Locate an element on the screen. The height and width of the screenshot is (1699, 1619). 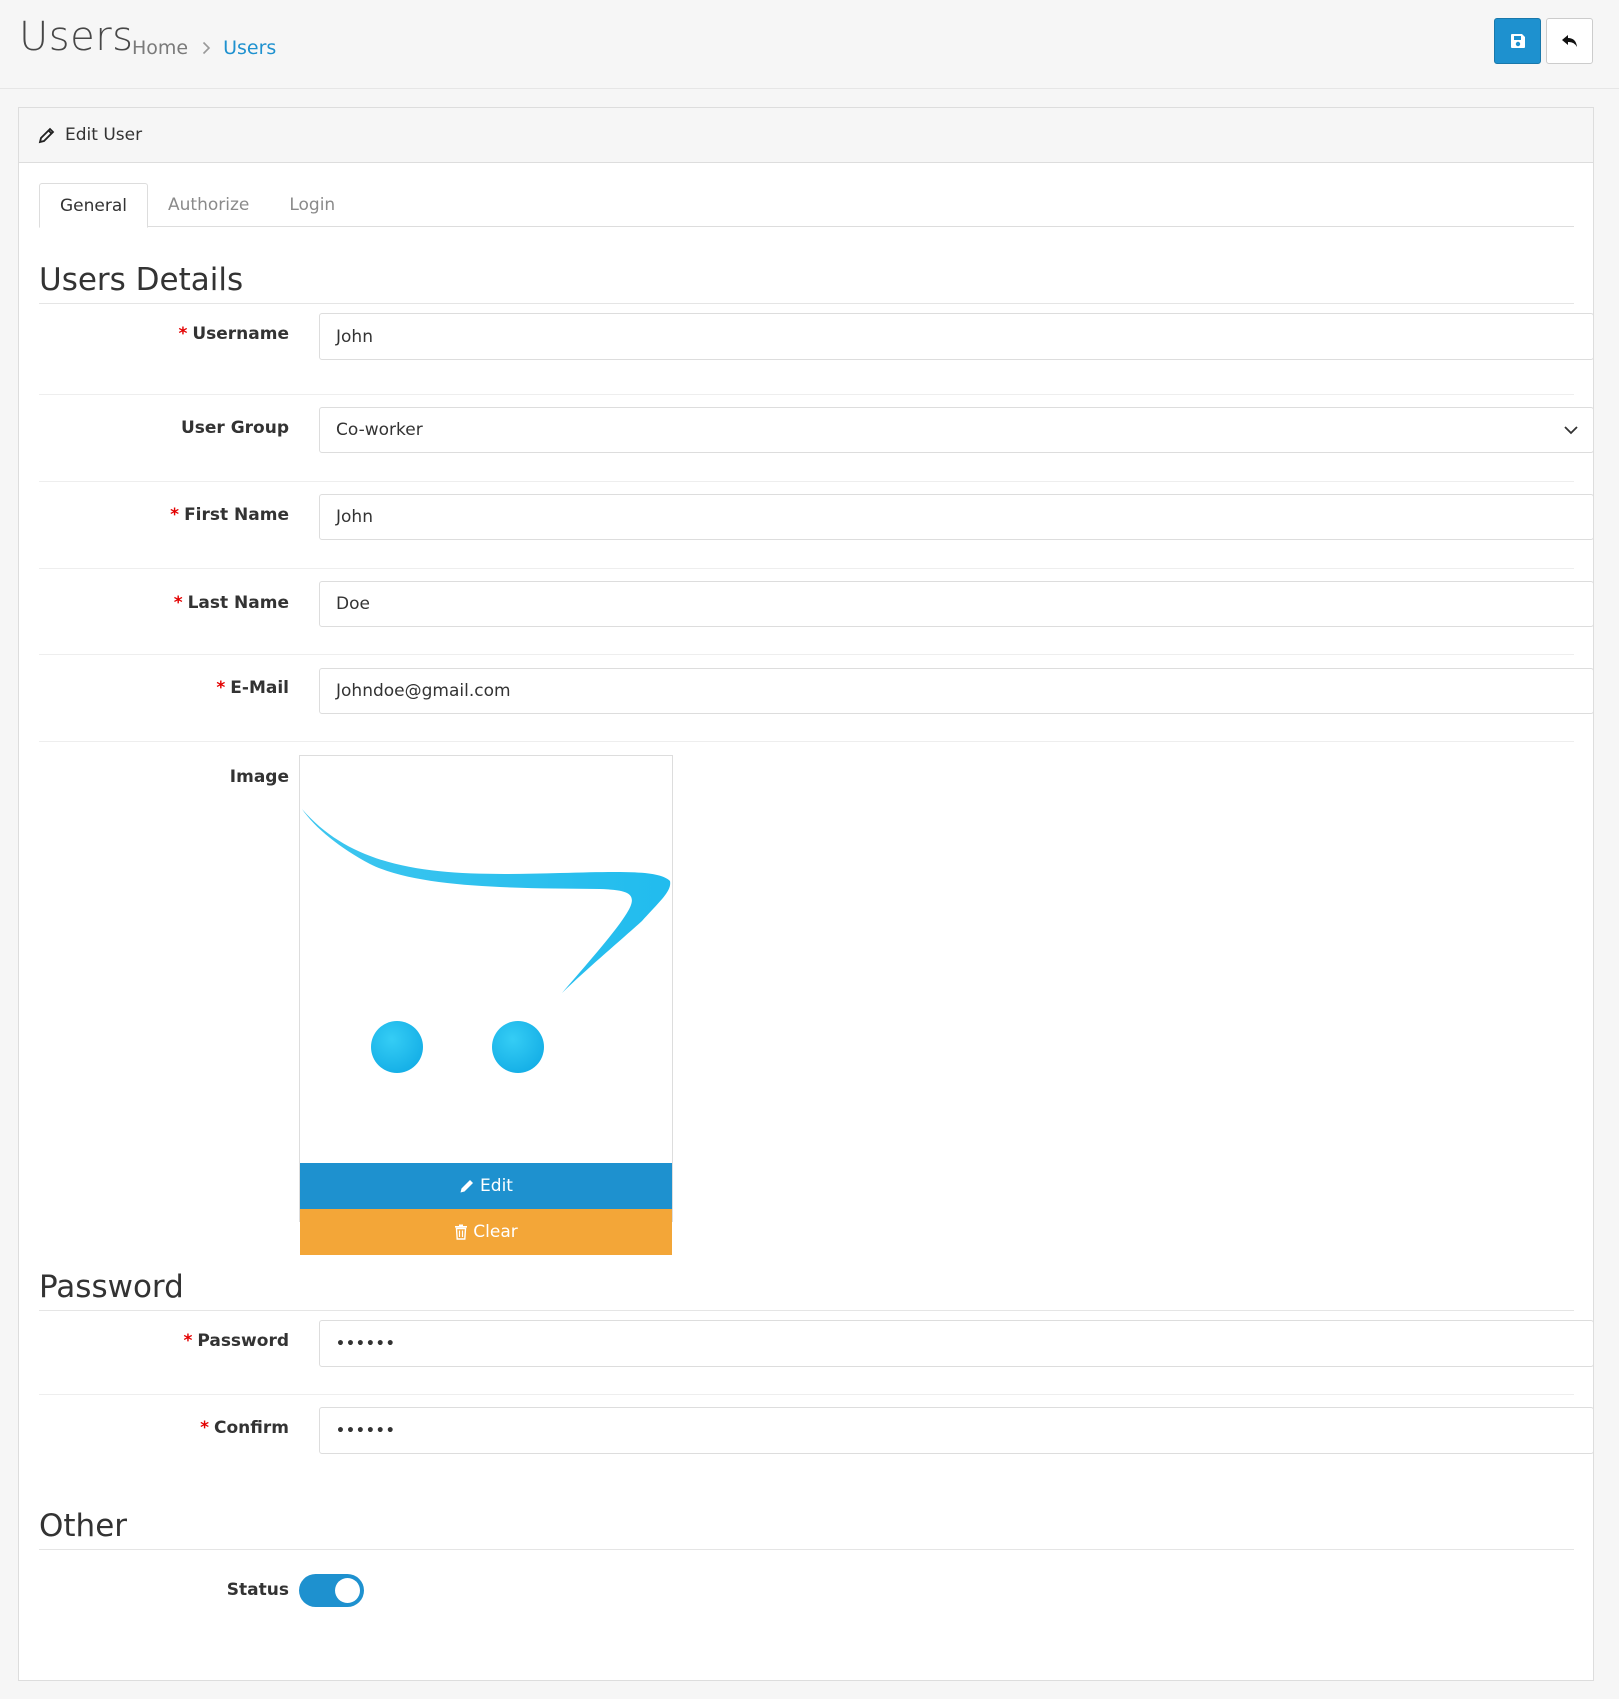
form-row-user-group: User Group Co-worker is located at coordinates (816, 438).